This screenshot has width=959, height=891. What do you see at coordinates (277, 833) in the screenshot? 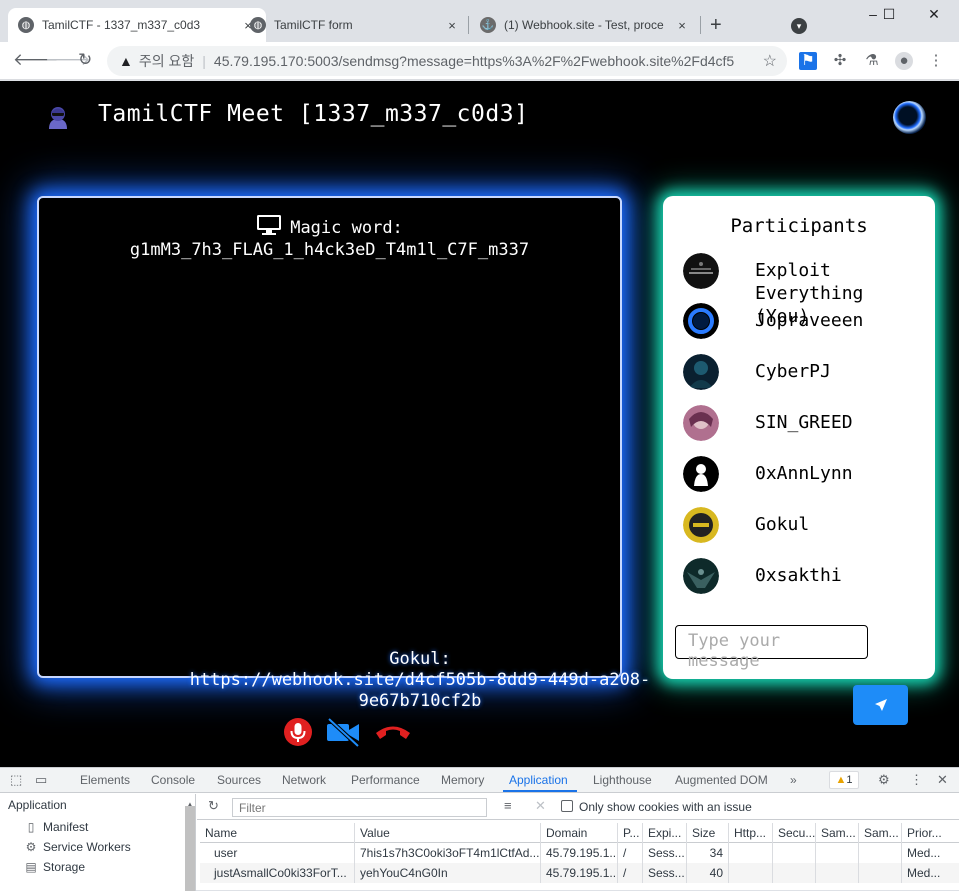
I see `col-name: Name` at bounding box center [277, 833].